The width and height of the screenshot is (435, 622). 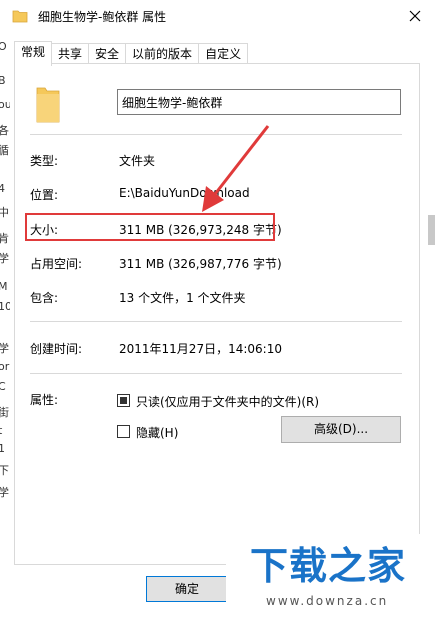 I want to click on background-text-fragment: C, so click(x=3, y=386).